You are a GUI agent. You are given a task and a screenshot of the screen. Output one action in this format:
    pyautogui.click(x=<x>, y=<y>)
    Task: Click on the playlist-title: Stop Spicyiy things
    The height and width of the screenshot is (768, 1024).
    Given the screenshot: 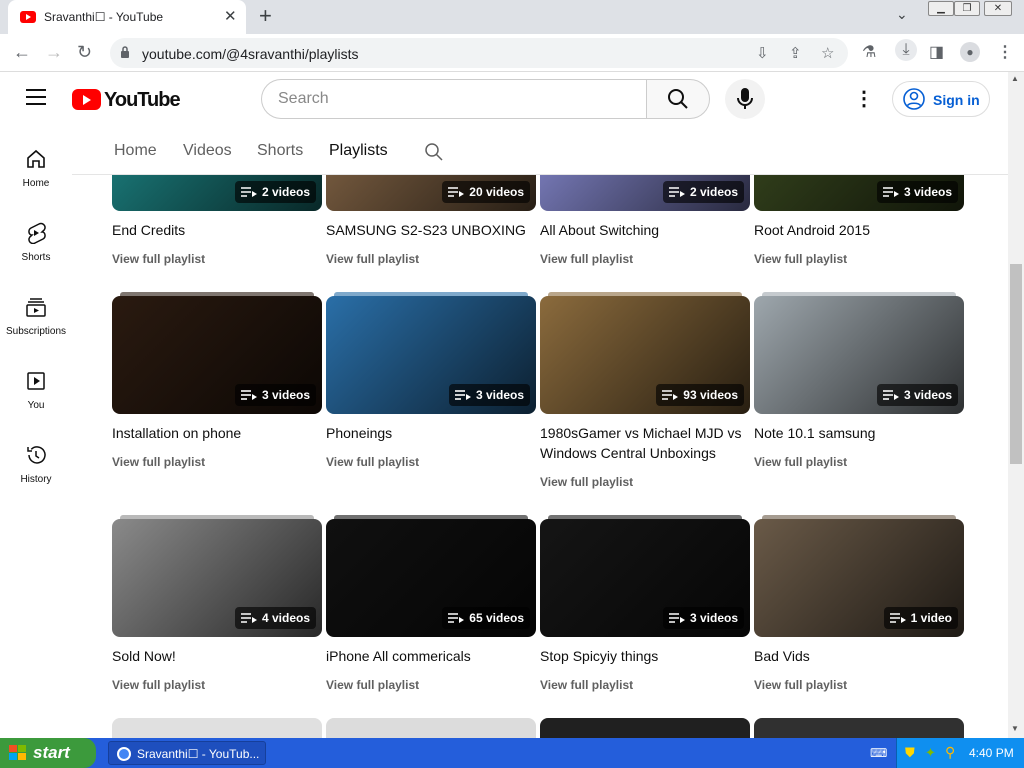 What is the action you would take?
    pyautogui.click(x=645, y=656)
    